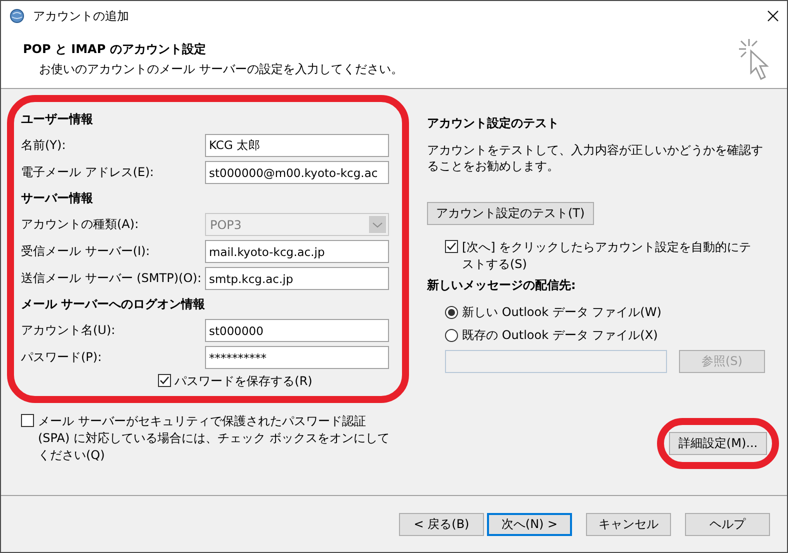  Describe the element at coordinates (595, 158) in the screenshot. I see `description-text: アカウントをテストして、入力内容が正しいかどうかを確認することをお勧めします。` at that location.